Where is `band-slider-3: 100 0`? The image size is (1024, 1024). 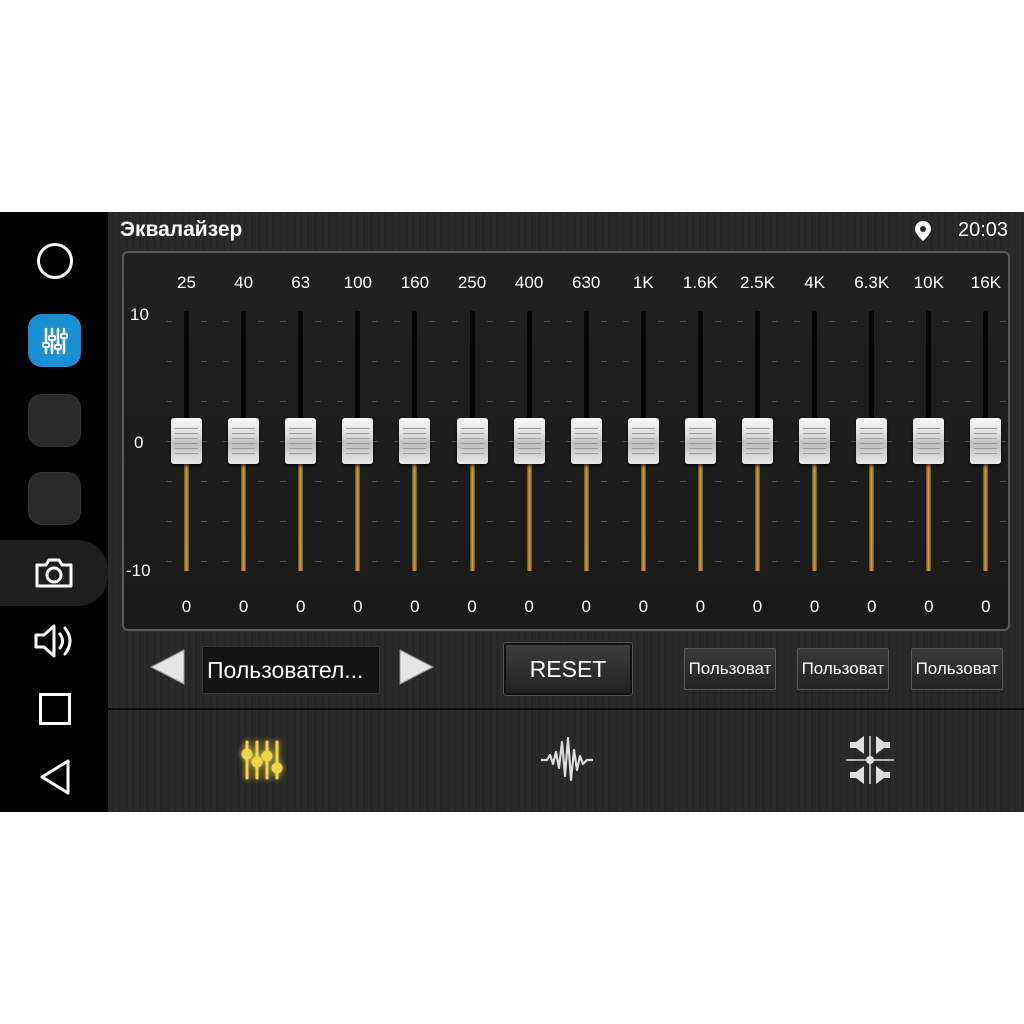 band-slider-3: 100 0 is located at coordinates (357, 443).